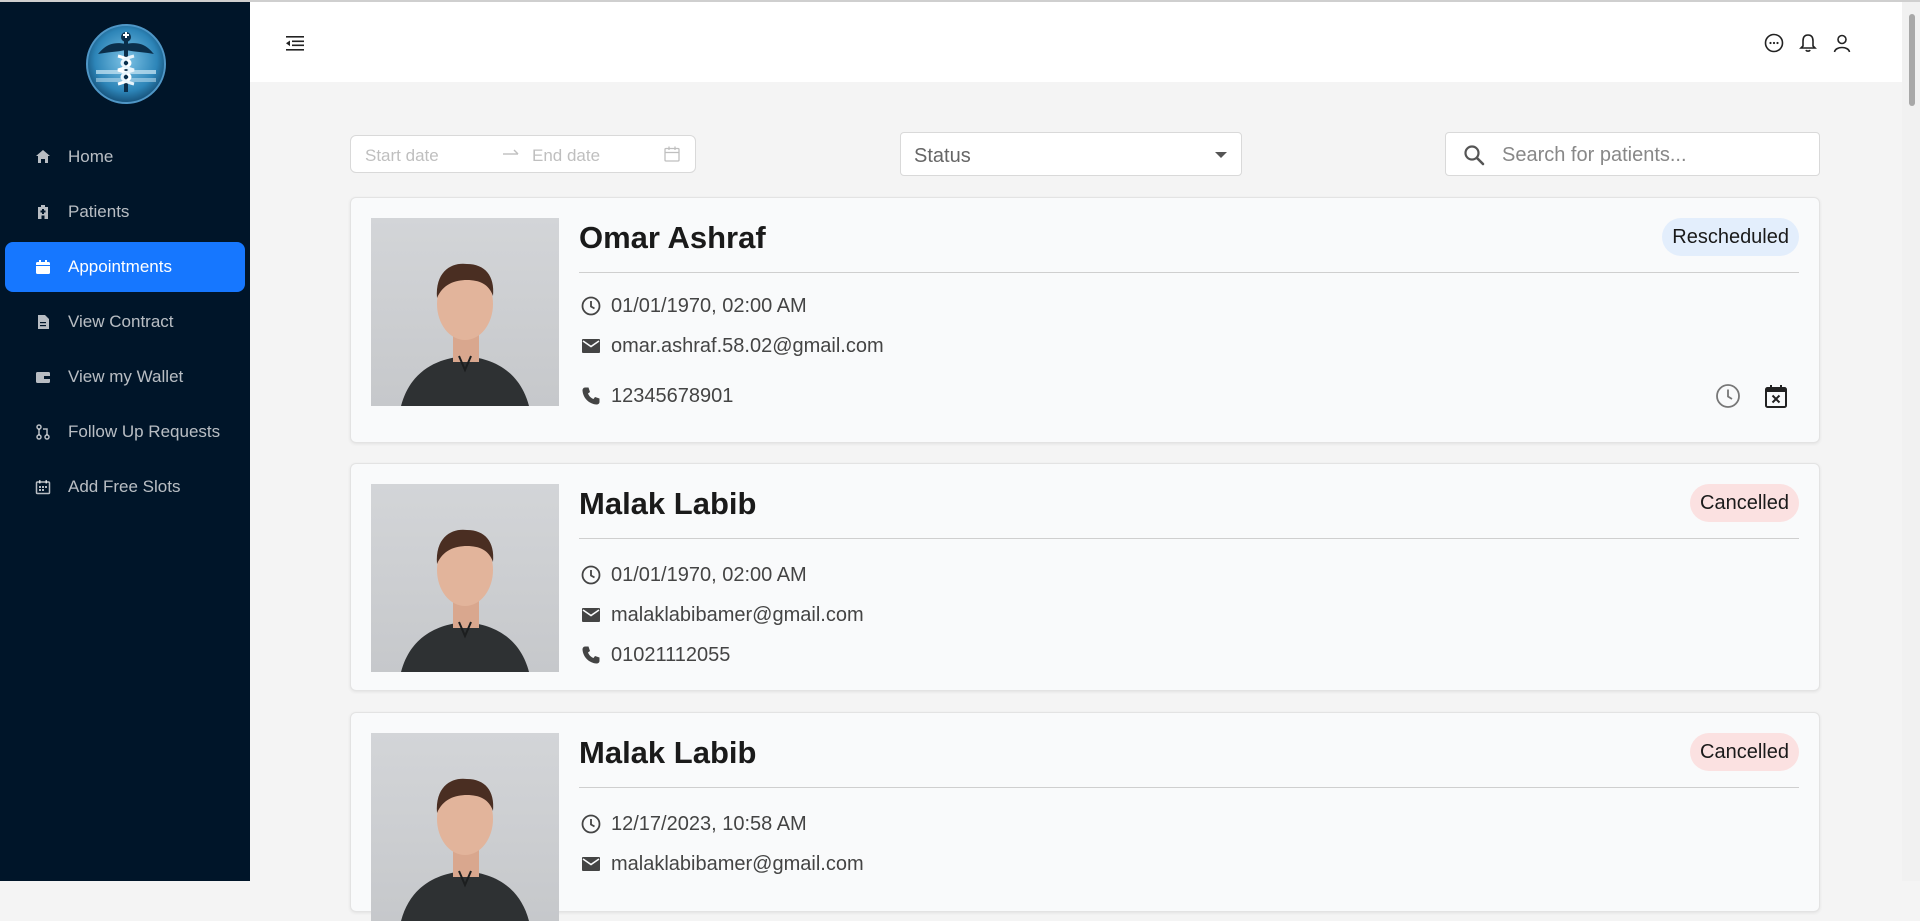  Describe the element at coordinates (1842, 43) in the screenshot. I see `user-icon` at that location.